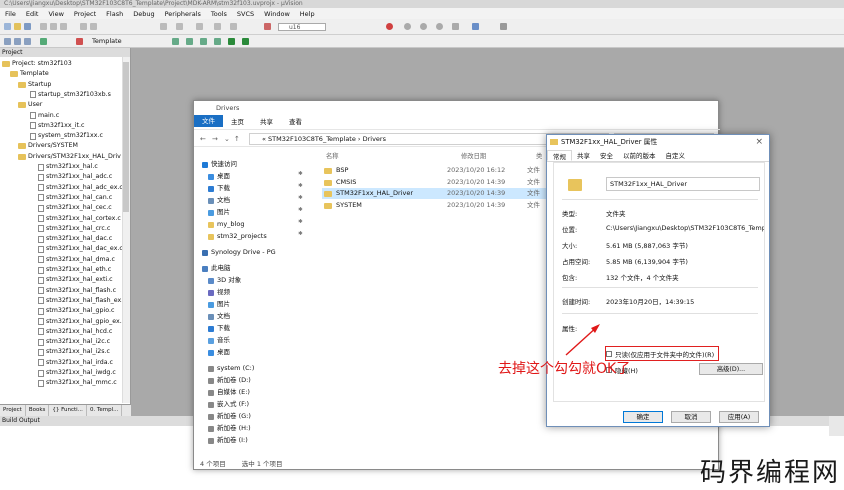 This screenshot has width=844, height=490. Describe the element at coordinates (582, 340) in the screenshot. I see `annotation-arrow` at that location.